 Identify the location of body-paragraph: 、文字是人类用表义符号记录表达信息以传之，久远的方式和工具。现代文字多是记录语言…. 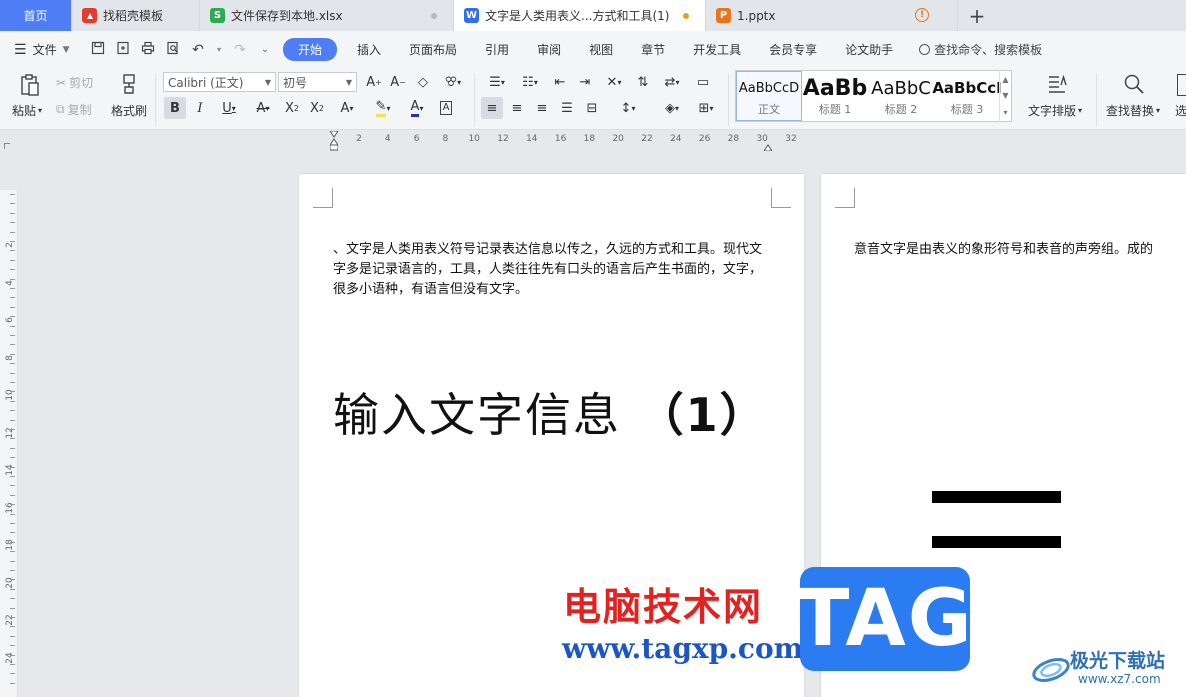
(553, 270).